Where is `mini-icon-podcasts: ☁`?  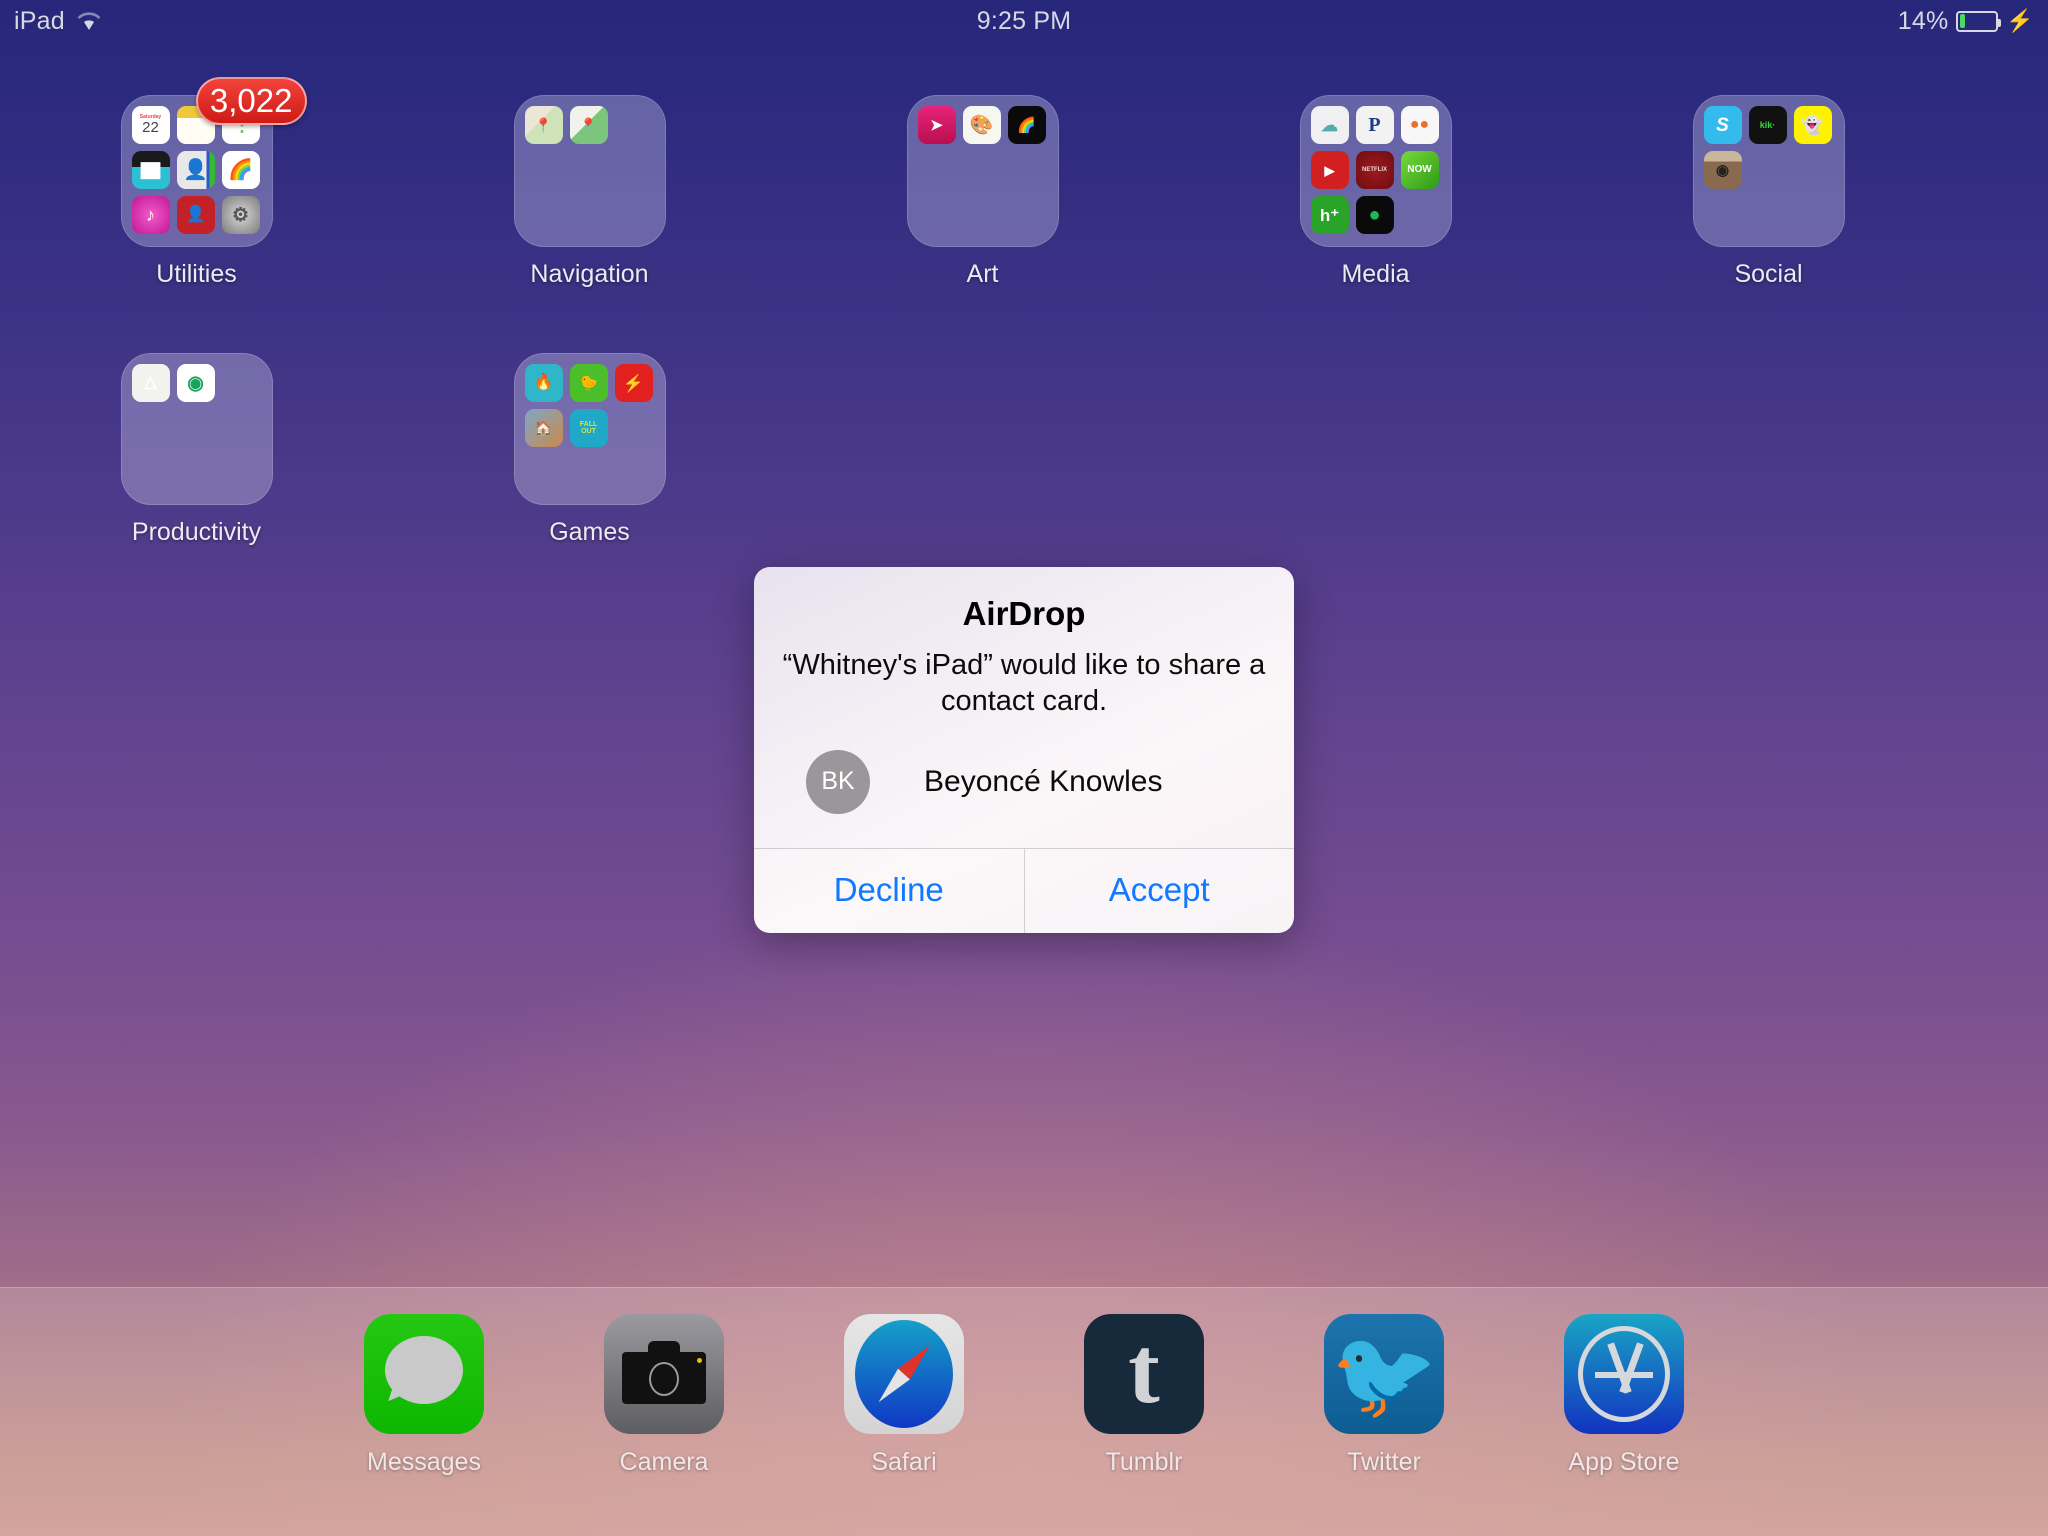
mini-icon-podcasts: ☁ is located at coordinates (1329, 125).